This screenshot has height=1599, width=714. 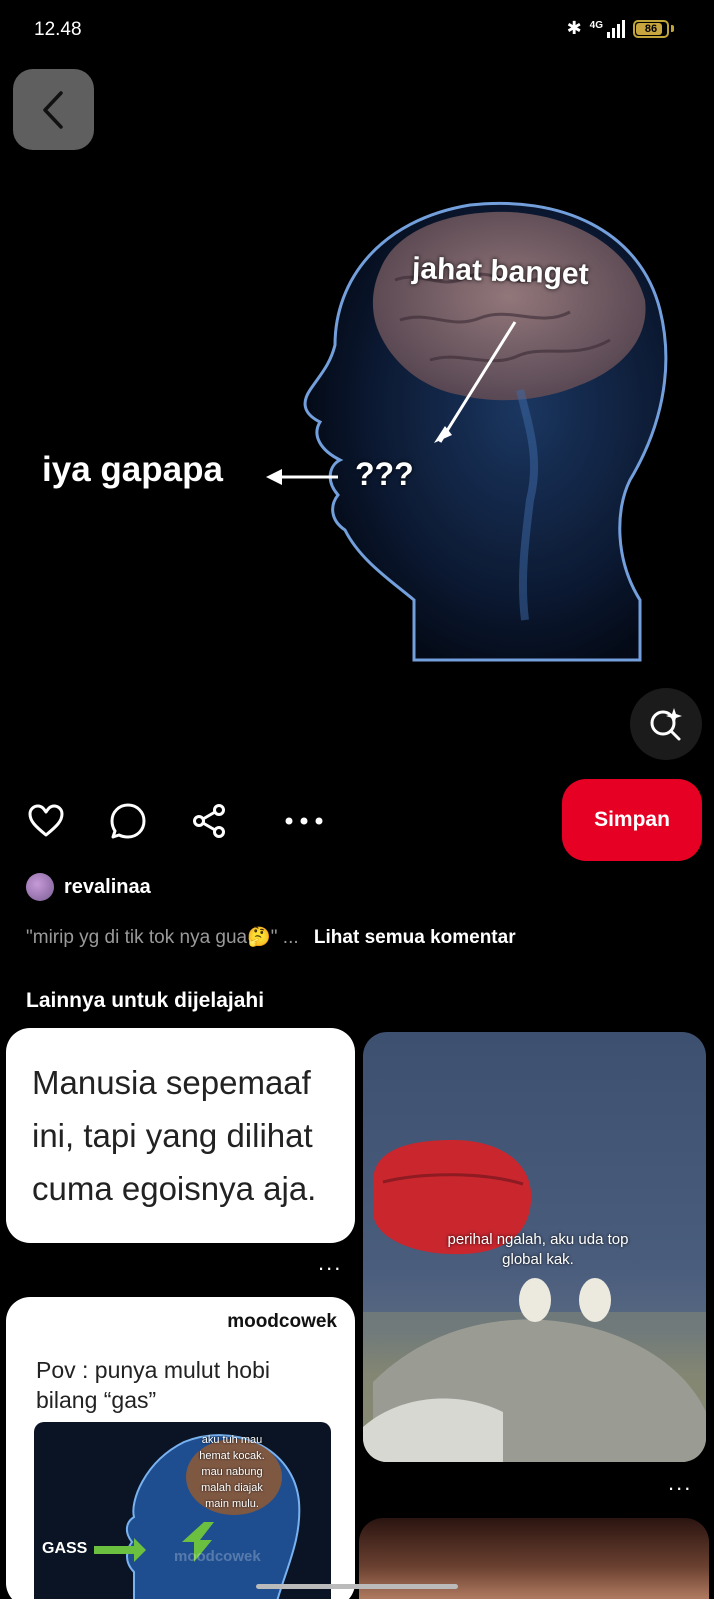 I want to click on card-text: Pov : punya mulut hobi bilang “gas”, so click(x=153, y=1385).